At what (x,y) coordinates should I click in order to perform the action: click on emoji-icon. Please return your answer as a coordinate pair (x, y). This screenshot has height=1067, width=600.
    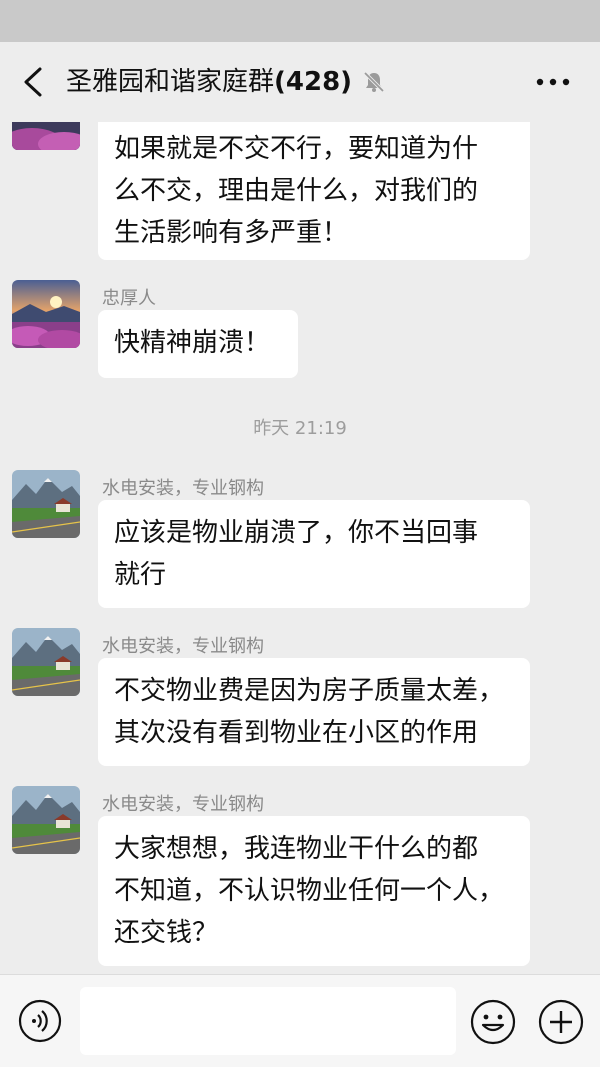
    Looking at the image, I should click on (493, 1022).